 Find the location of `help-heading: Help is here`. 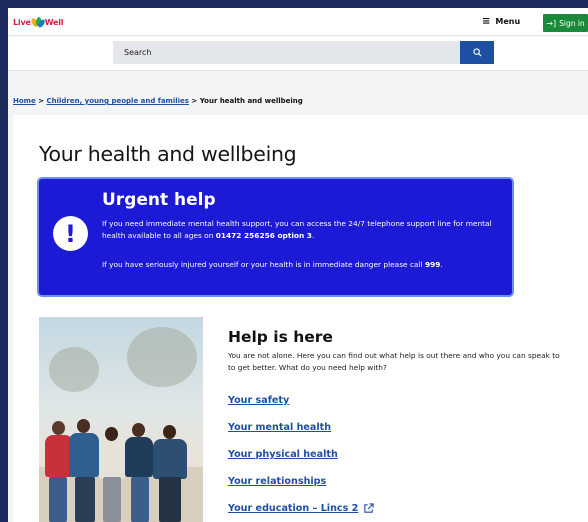

help-heading: Help is here is located at coordinates (280, 337).